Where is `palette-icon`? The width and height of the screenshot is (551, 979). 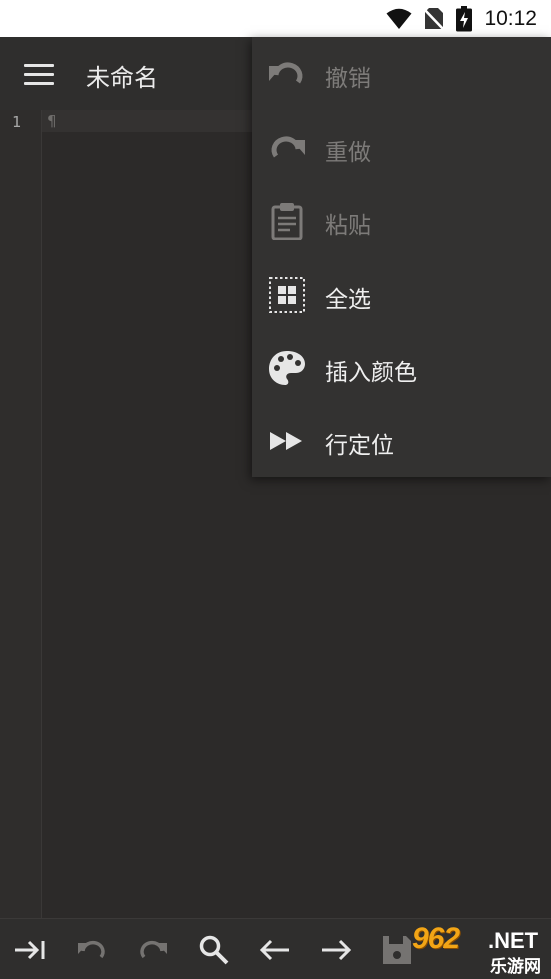
palette-icon is located at coordinates (287, 368).